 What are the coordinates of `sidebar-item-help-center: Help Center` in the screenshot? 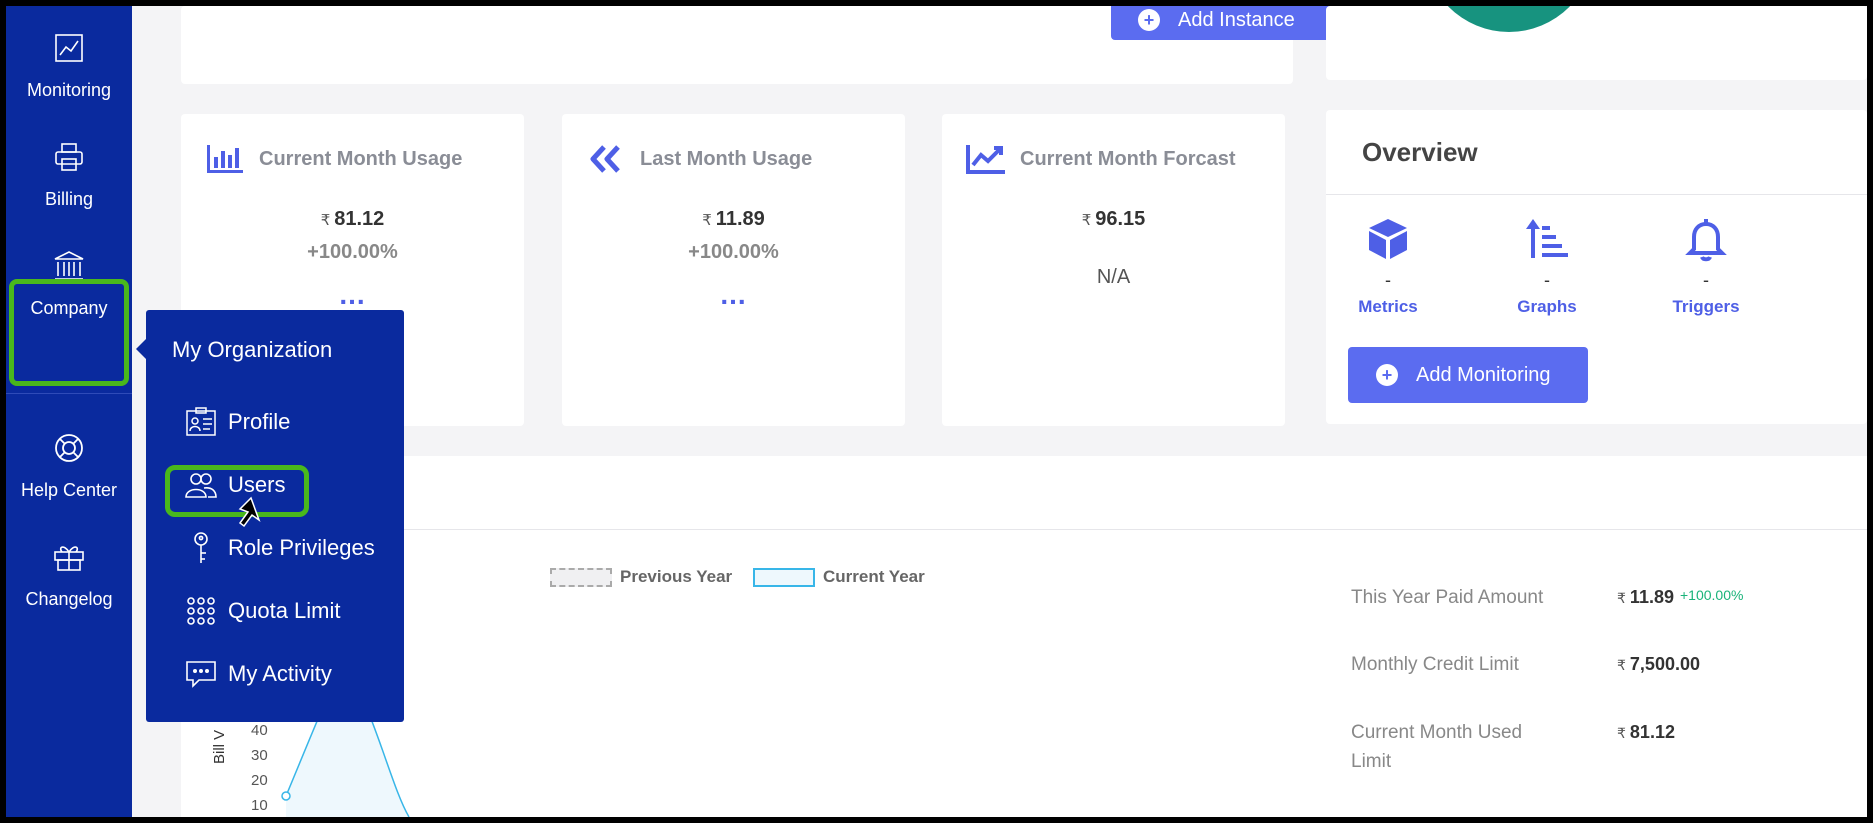 It's located at (69, 461).